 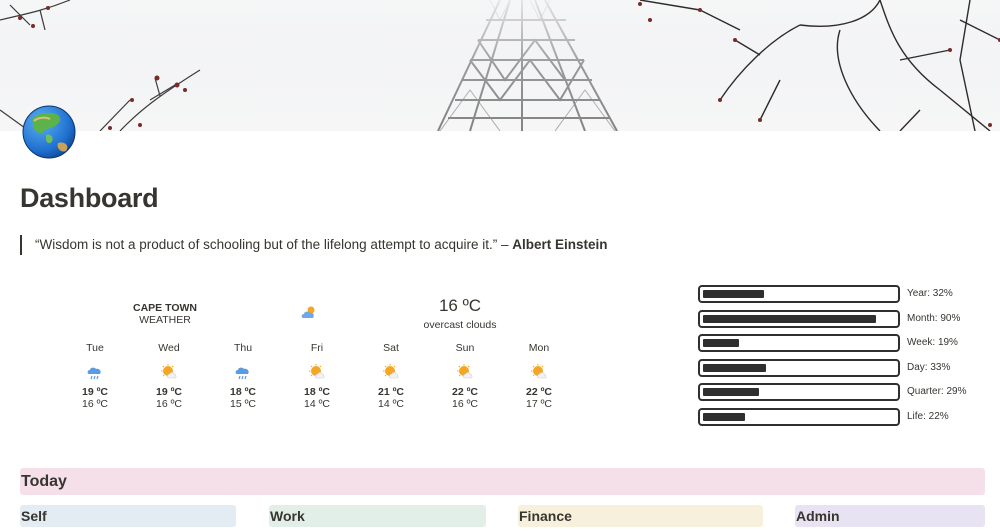 What do you see at coordinates (460, 325) in the screenshot?
I see `weather-current-desc: overcast clouds` at bounding box center [460, 325].